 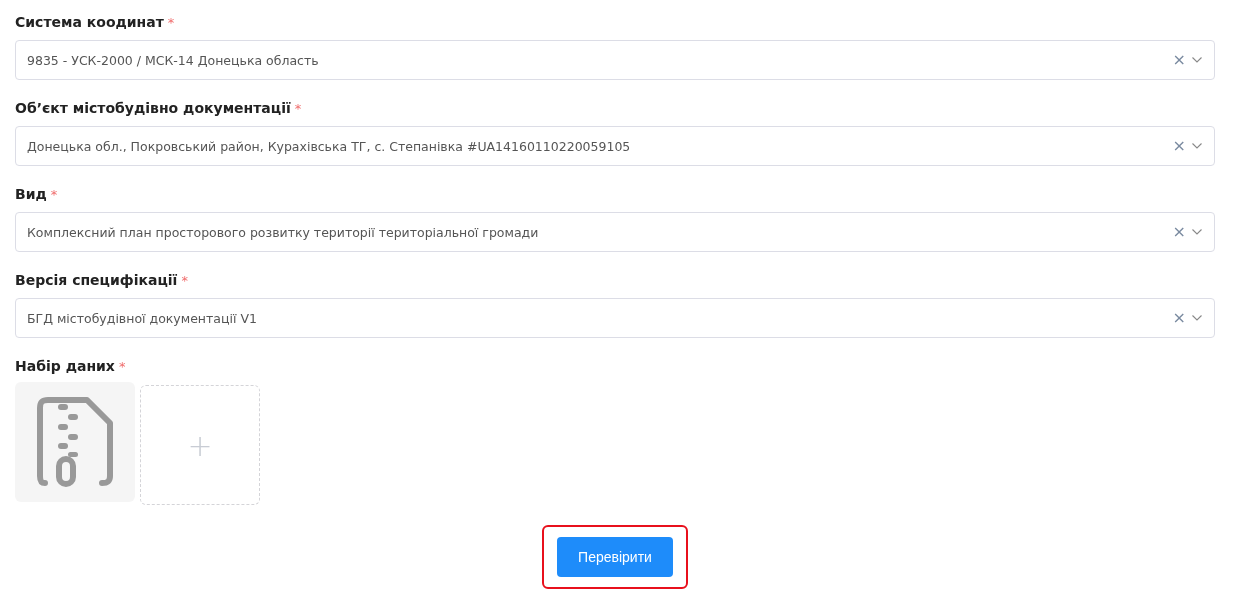 What do you see at coordinates (615, 557) in the screenshot?
I see `check-button: Перевірити` at bounding box center [615, 557].